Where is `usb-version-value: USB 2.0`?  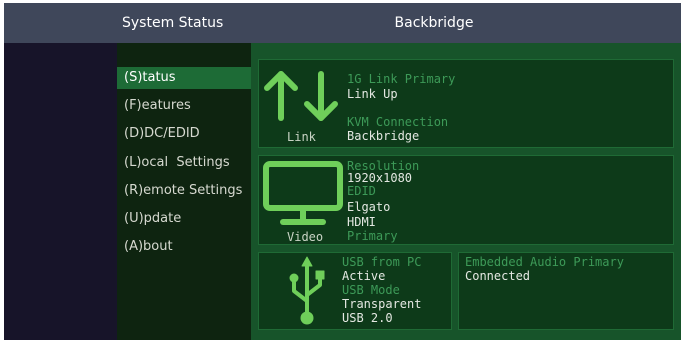 usb-version-value: USB 2.0 is located at coordinates (367, 318).